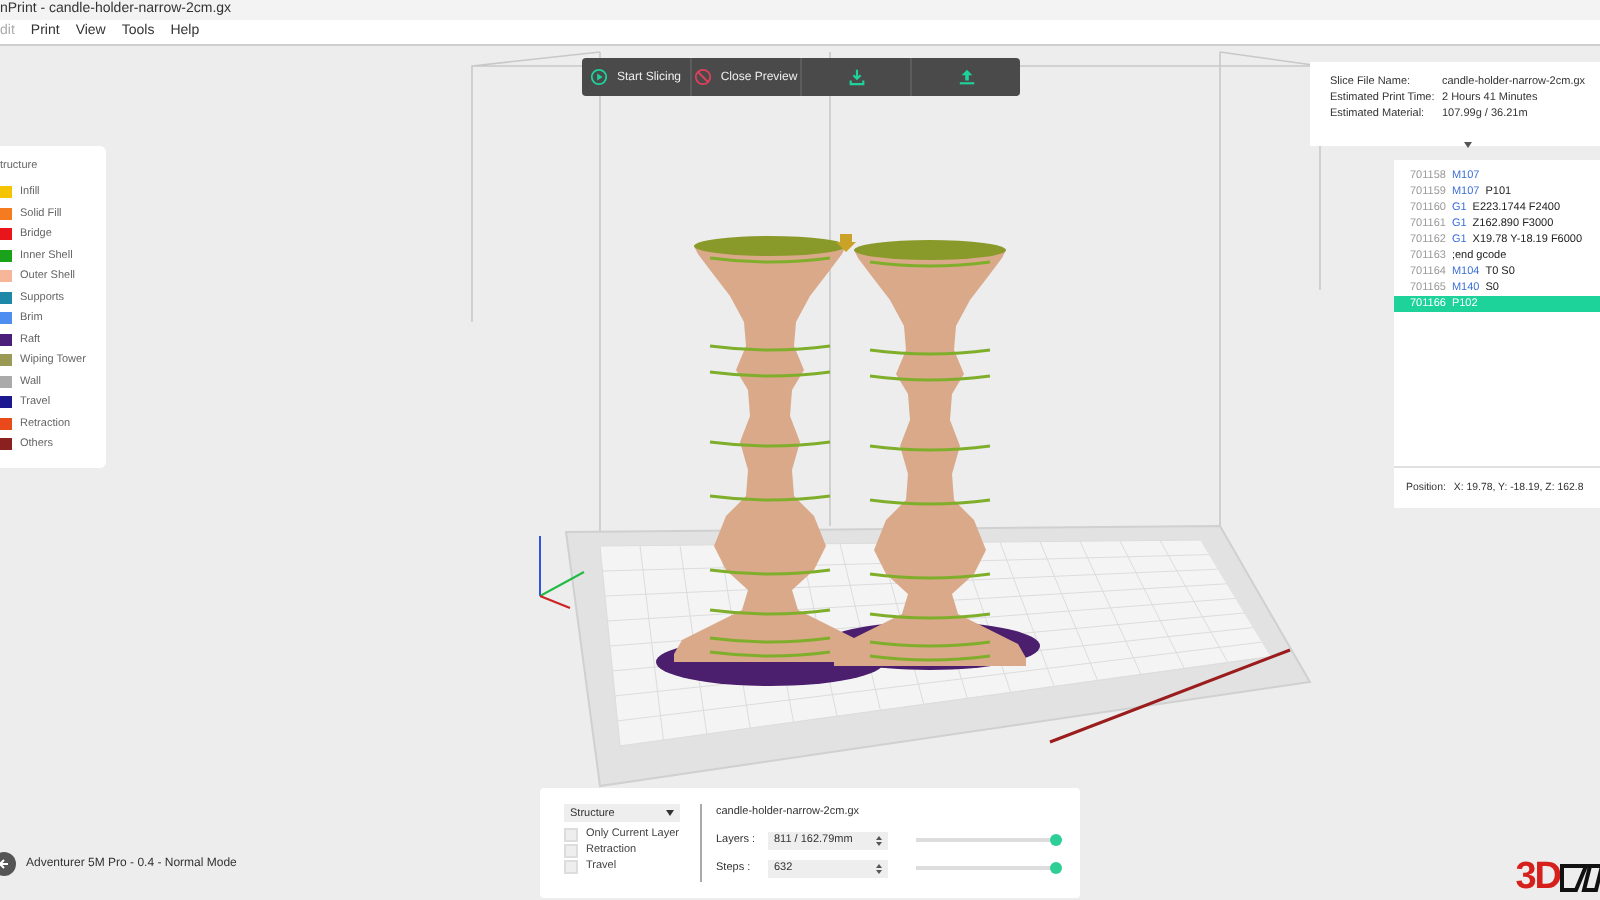  Describe the element at coordinates (599, 77) in the screenshot. I see `play-circle-icon` at that location.